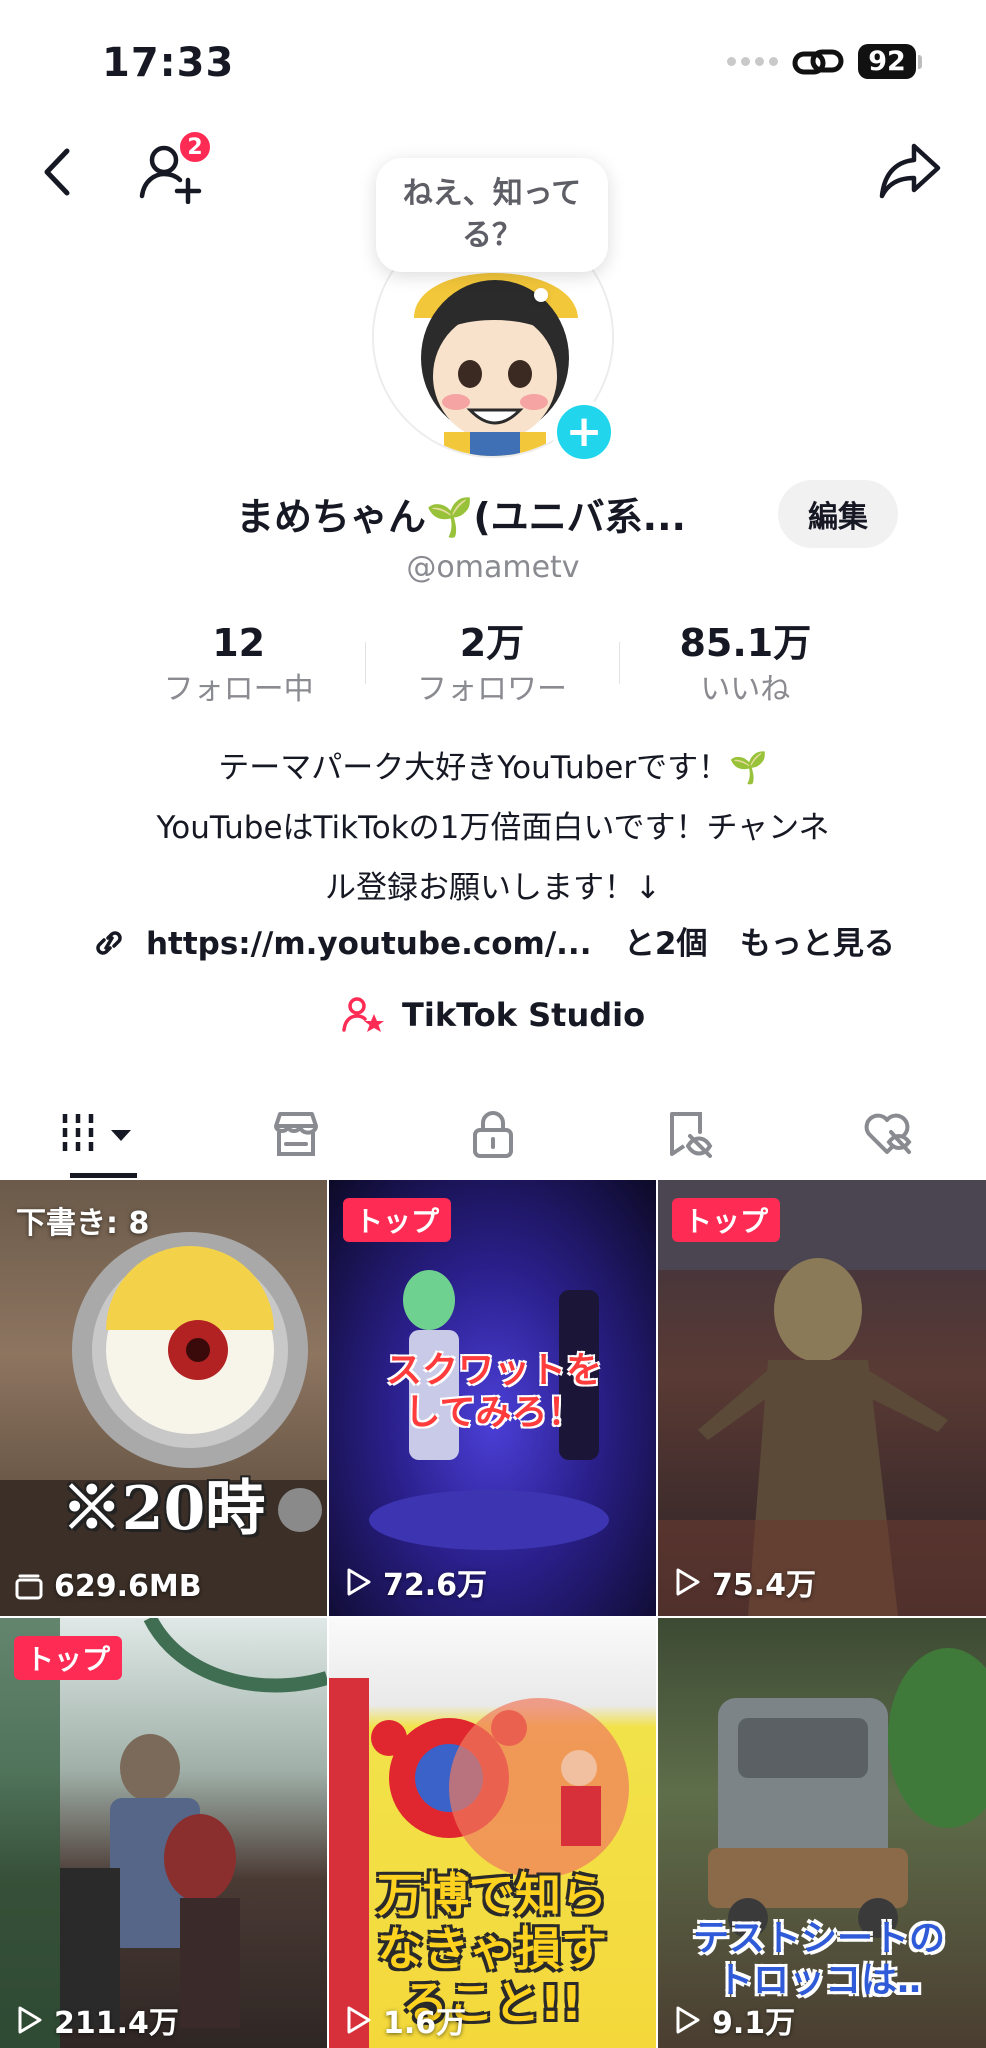 The height and width of the screenshot is (2048, 986). I want to click on status-indicators: 92, so click(824, 61).